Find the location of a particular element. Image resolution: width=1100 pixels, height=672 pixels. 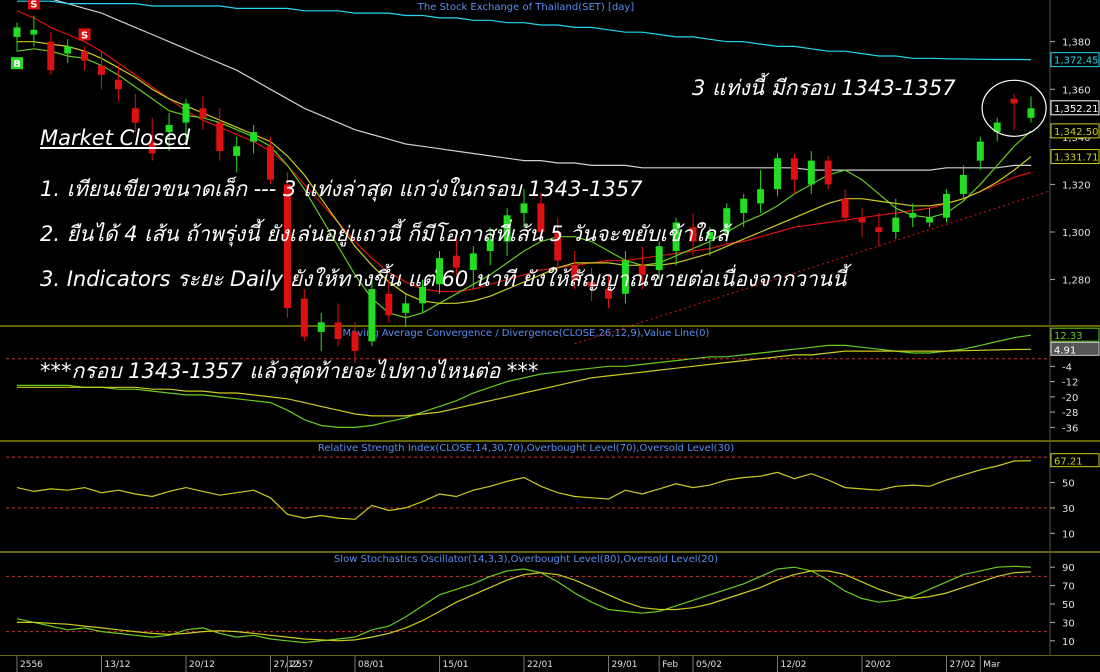

x-tick-label: 29/01 is located at coordinates (625, 665).